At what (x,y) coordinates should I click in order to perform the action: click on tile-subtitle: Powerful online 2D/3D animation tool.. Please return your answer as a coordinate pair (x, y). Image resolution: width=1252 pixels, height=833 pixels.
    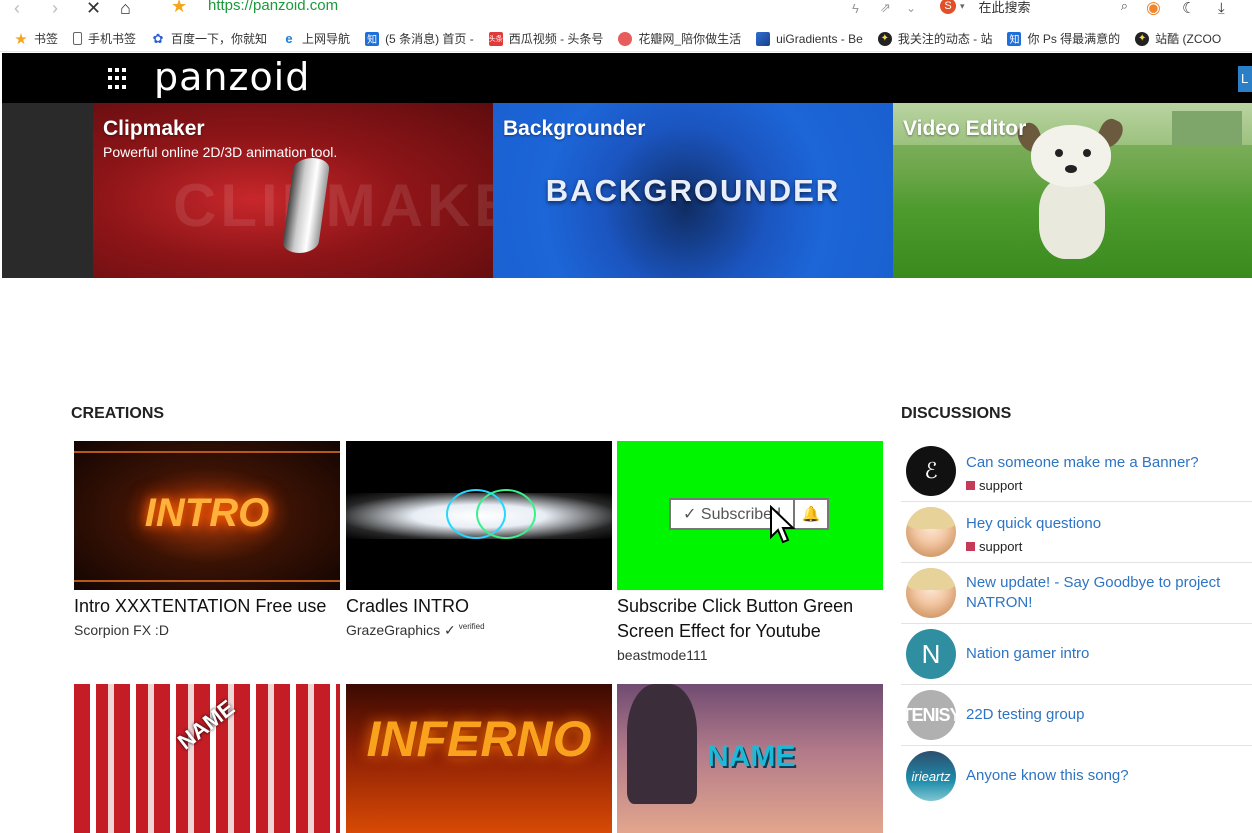
    Looking at the image, I should click on (220, 152).